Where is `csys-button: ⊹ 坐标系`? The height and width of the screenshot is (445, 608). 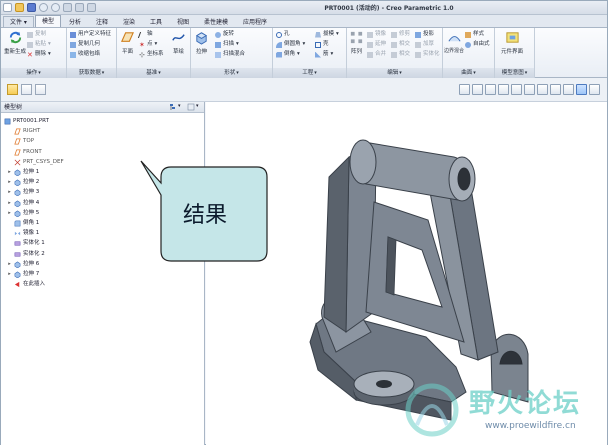 csys-button: ⊹ 坐标系 is located at coordinates (151, 54).